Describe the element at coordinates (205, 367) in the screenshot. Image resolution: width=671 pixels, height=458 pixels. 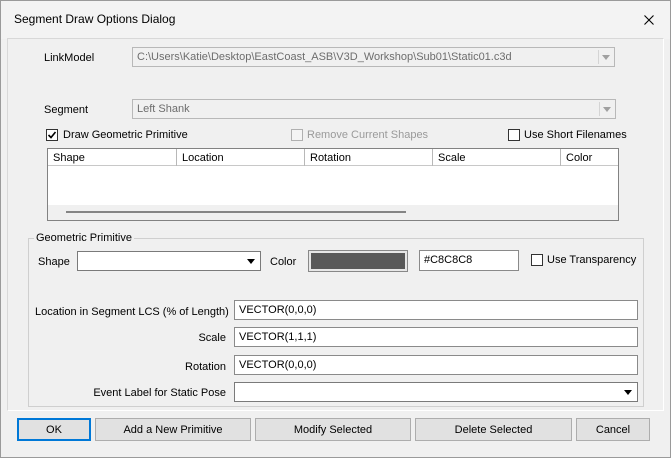
I see `rotation-label: Rotation` at that location.